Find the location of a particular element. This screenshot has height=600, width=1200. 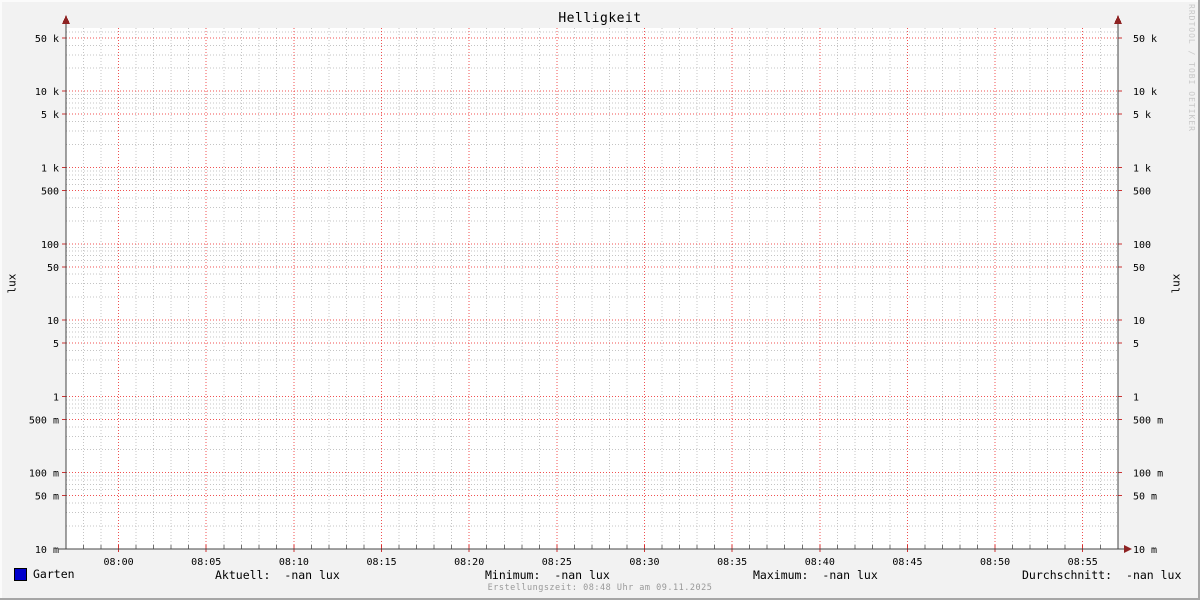

stat-minimum: Minimum: -nan lux is located at coordinates (547, 575).